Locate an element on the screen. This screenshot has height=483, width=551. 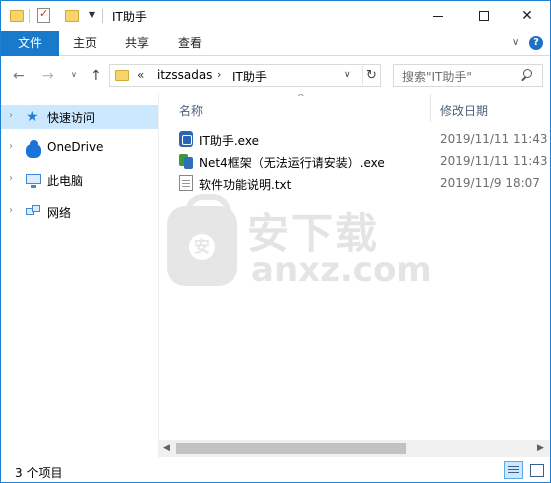
breadcrumb-overflow: « is located at coordinates (140, 75).